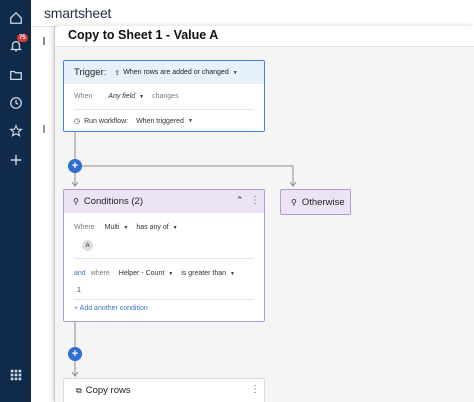  Describe the element at coordinates (152, 227) in the screenshot. I see `condition-operator-dropdown: has any of` at that location.